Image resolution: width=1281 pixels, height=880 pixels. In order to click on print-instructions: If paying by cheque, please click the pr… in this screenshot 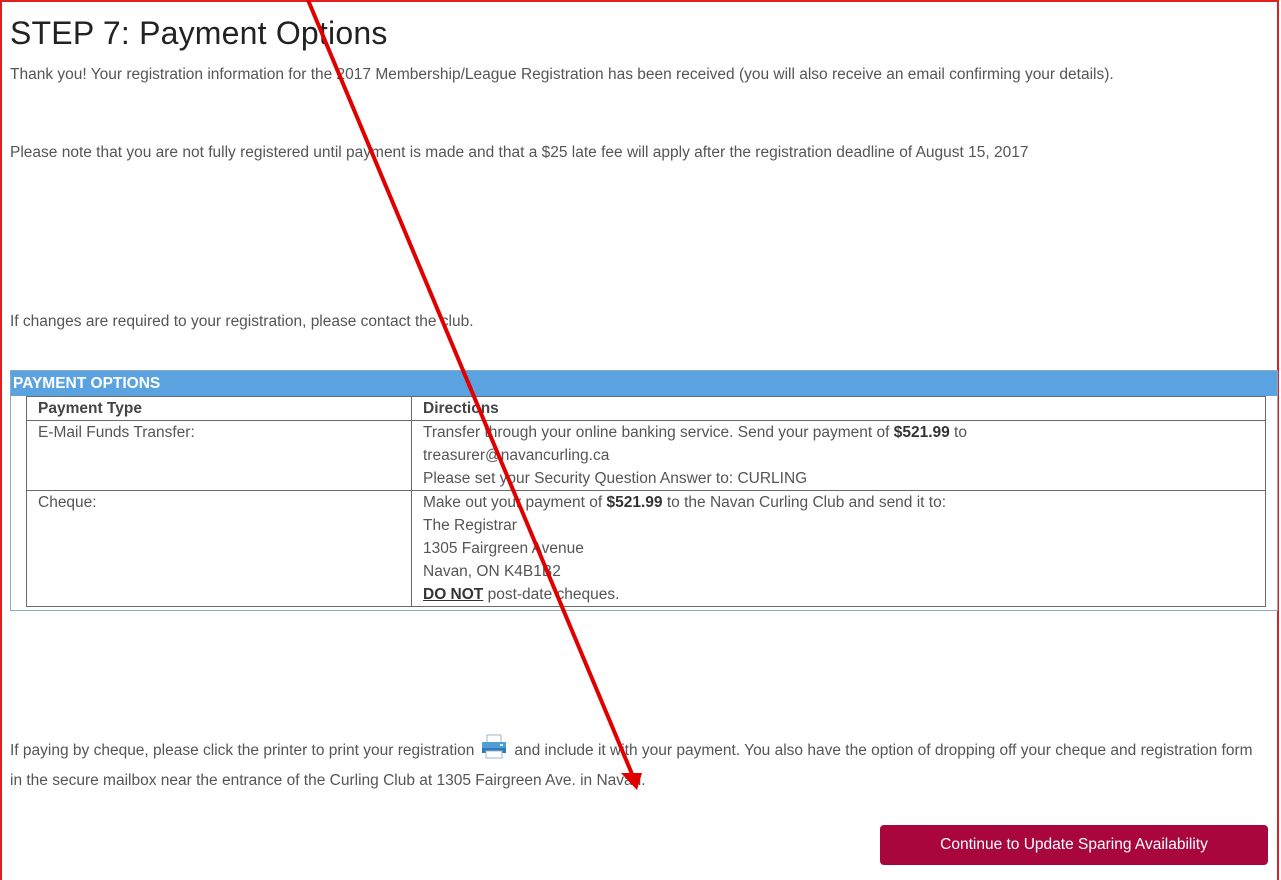, I will do `click(637, 765)`.